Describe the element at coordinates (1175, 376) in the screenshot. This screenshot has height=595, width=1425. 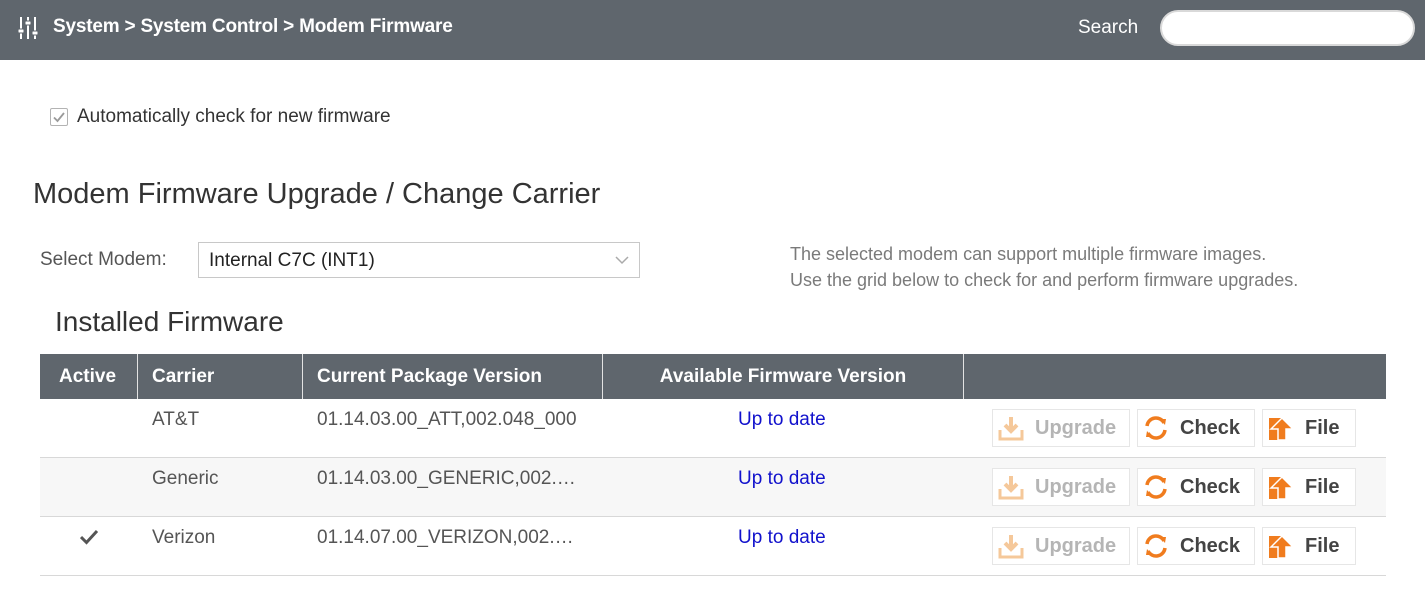
I see `column-header-actions` at that location.